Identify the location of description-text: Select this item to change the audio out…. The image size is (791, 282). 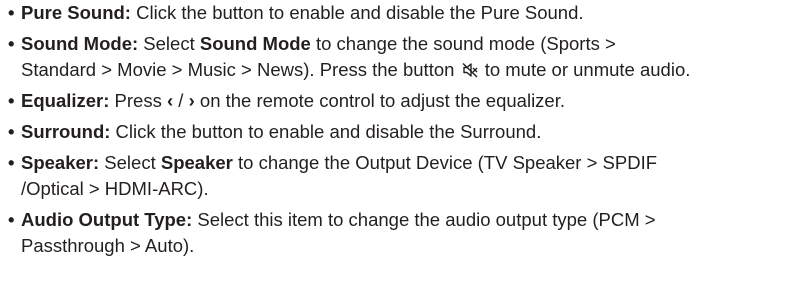
(424, 219).